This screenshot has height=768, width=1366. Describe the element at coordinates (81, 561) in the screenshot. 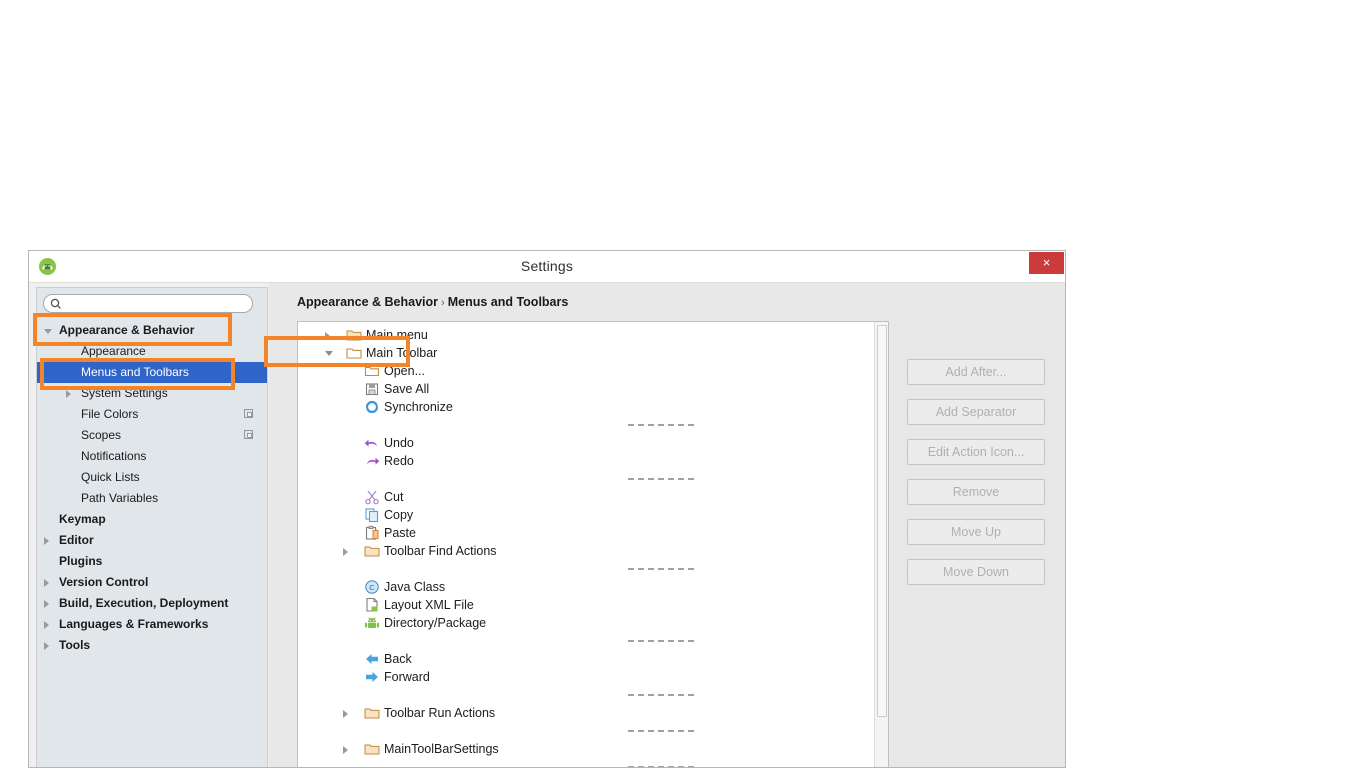

I see `sidebar-item-label: Plugins` at that location.